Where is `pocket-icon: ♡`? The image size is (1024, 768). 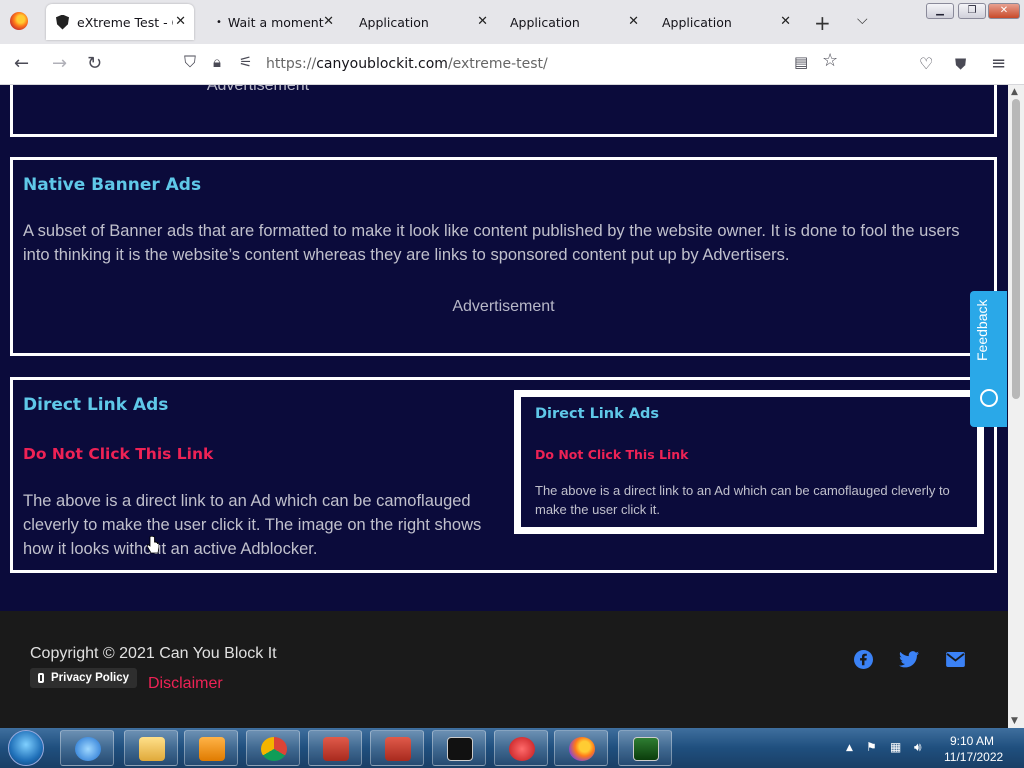 pocket-icon: ♡ is located at coordinates (926, 64).